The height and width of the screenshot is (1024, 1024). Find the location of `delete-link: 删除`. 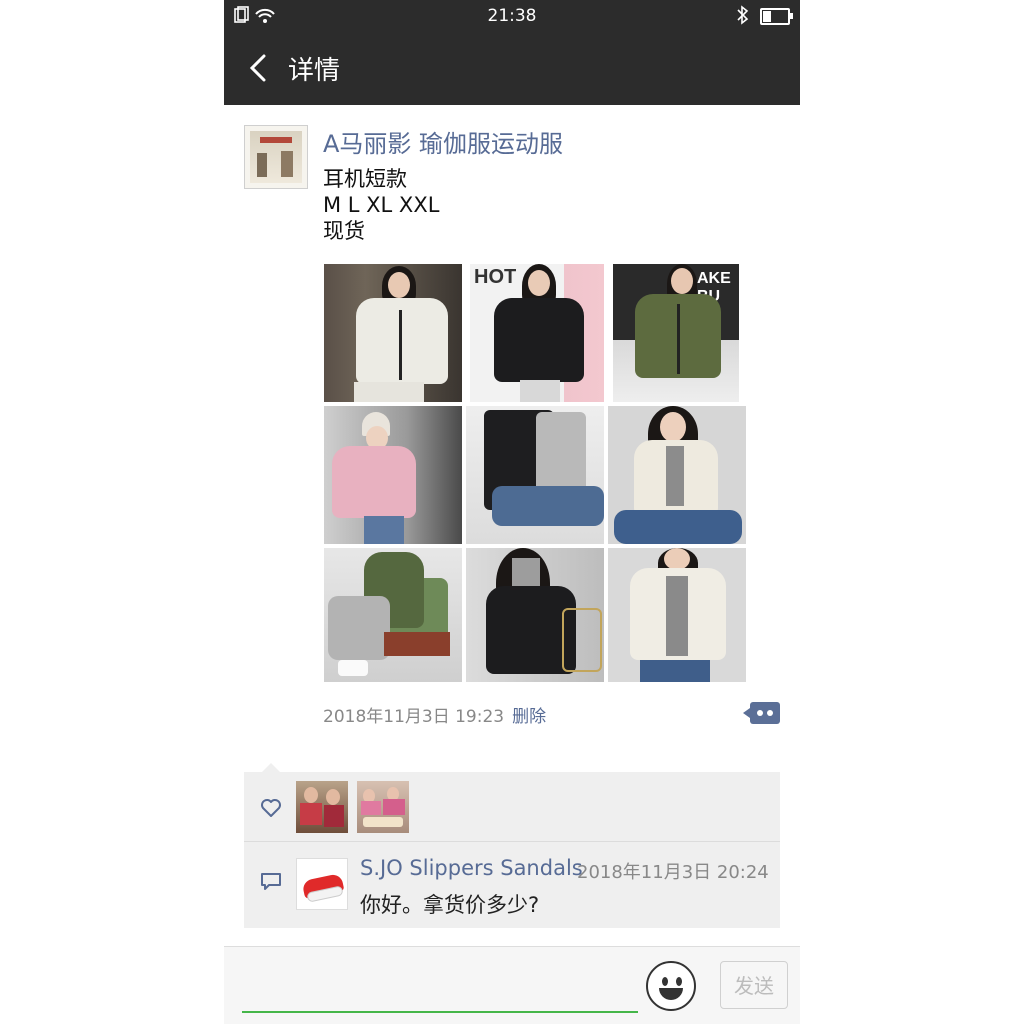

delete-link: 删除 is located at coordinates (529, 717).